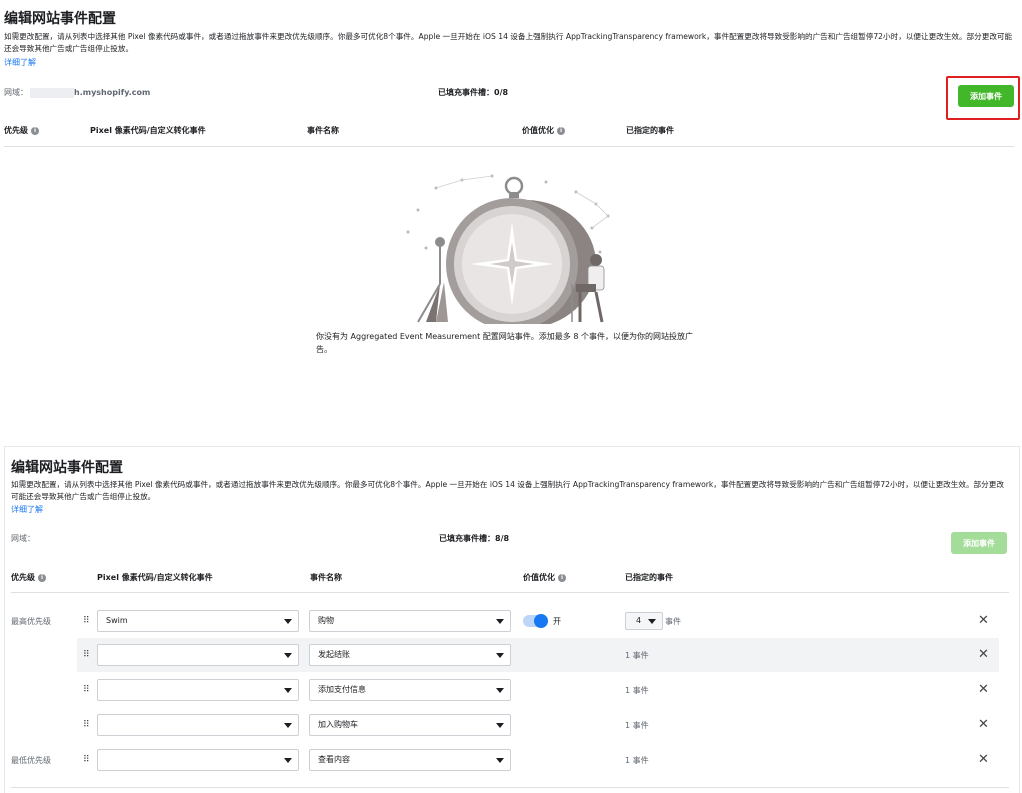  Describe the element at coordinates (512, 760) in the screenshot. I see `table-row: 最低优先级 ⠿ 查看内容 1 事件 ✕` at that location.